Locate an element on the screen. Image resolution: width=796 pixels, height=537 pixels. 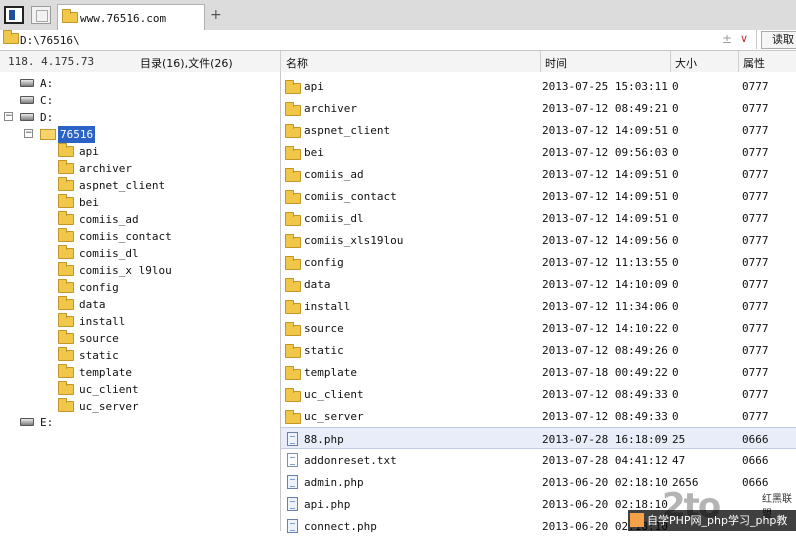
tree-folder-label: config is located at coordinates (99, 287).